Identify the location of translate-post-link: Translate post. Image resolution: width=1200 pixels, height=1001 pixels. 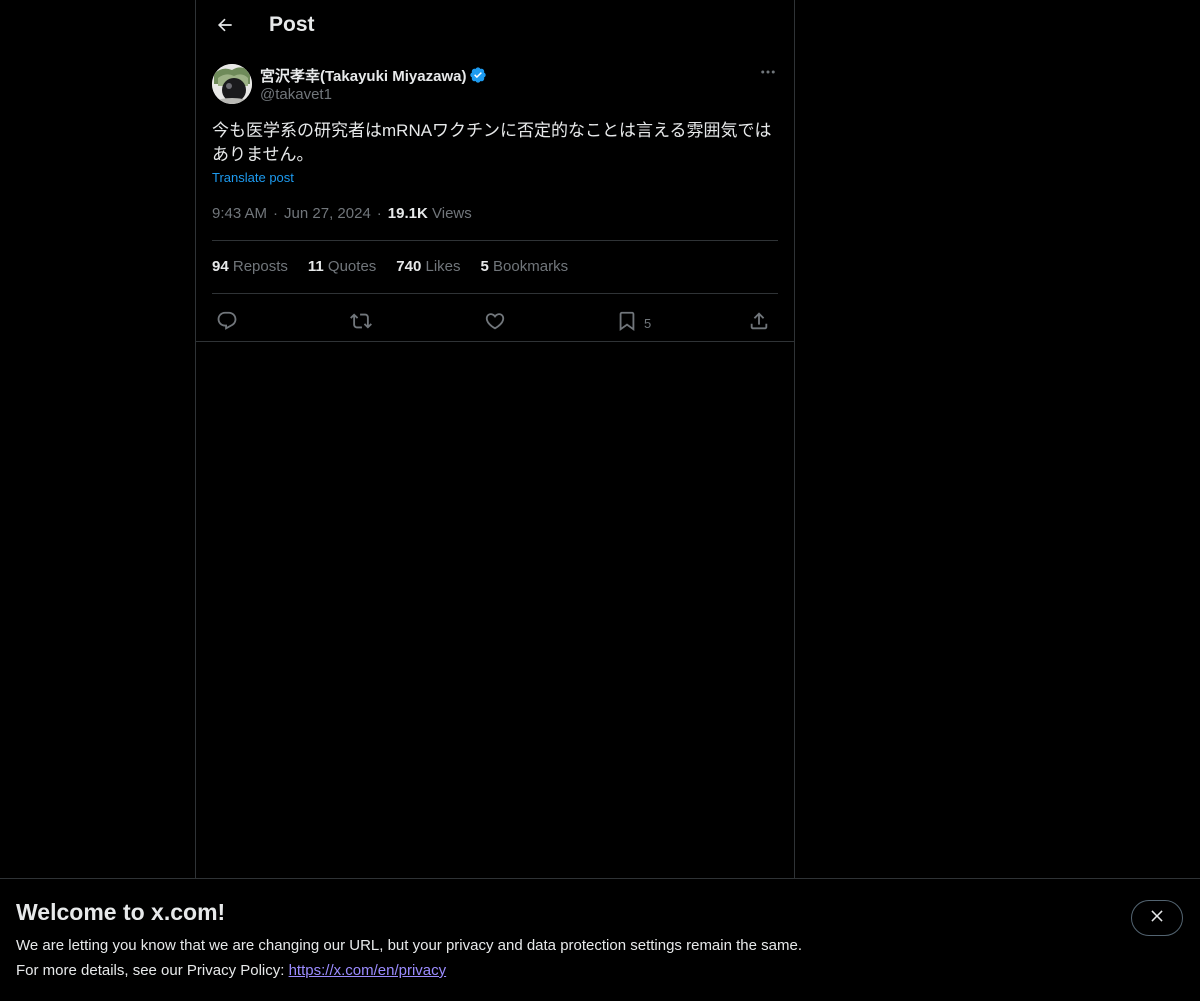
(253, 177).